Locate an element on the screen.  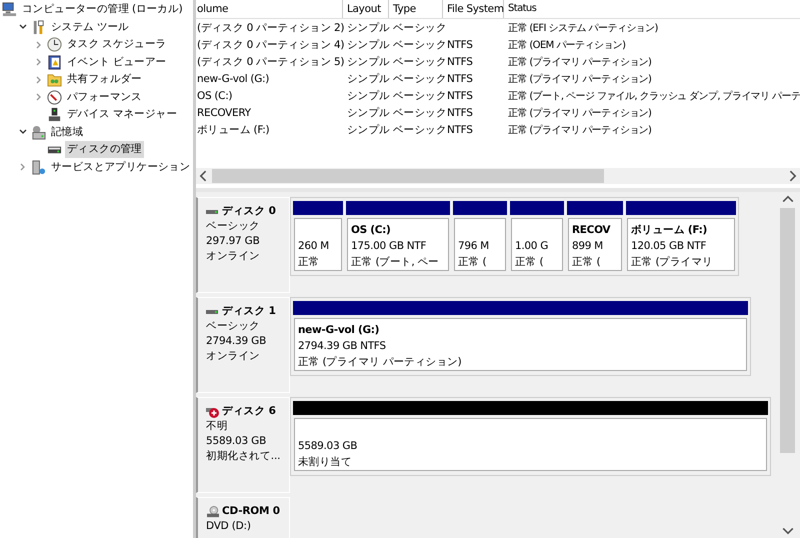
tree-item: システム ツール is located at coordinates (90, 27).